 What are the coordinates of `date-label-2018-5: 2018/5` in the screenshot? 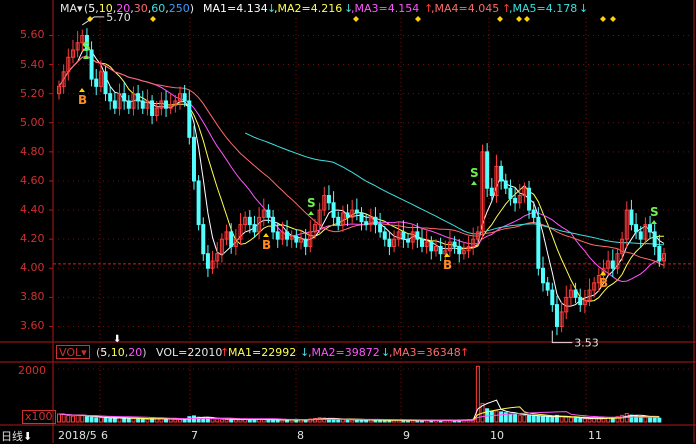 It's located at (77, 435).